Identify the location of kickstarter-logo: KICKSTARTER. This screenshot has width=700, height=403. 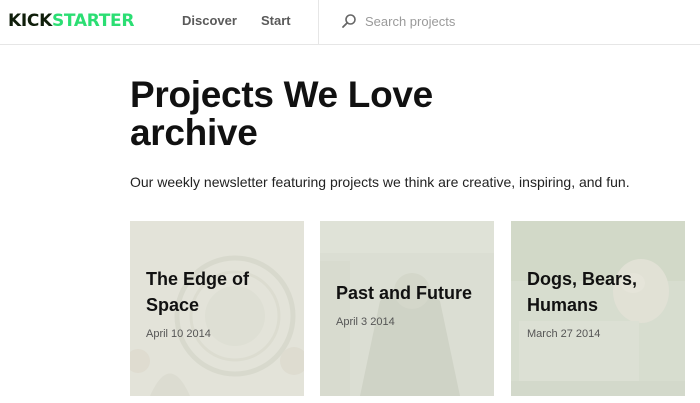
(71, 21).